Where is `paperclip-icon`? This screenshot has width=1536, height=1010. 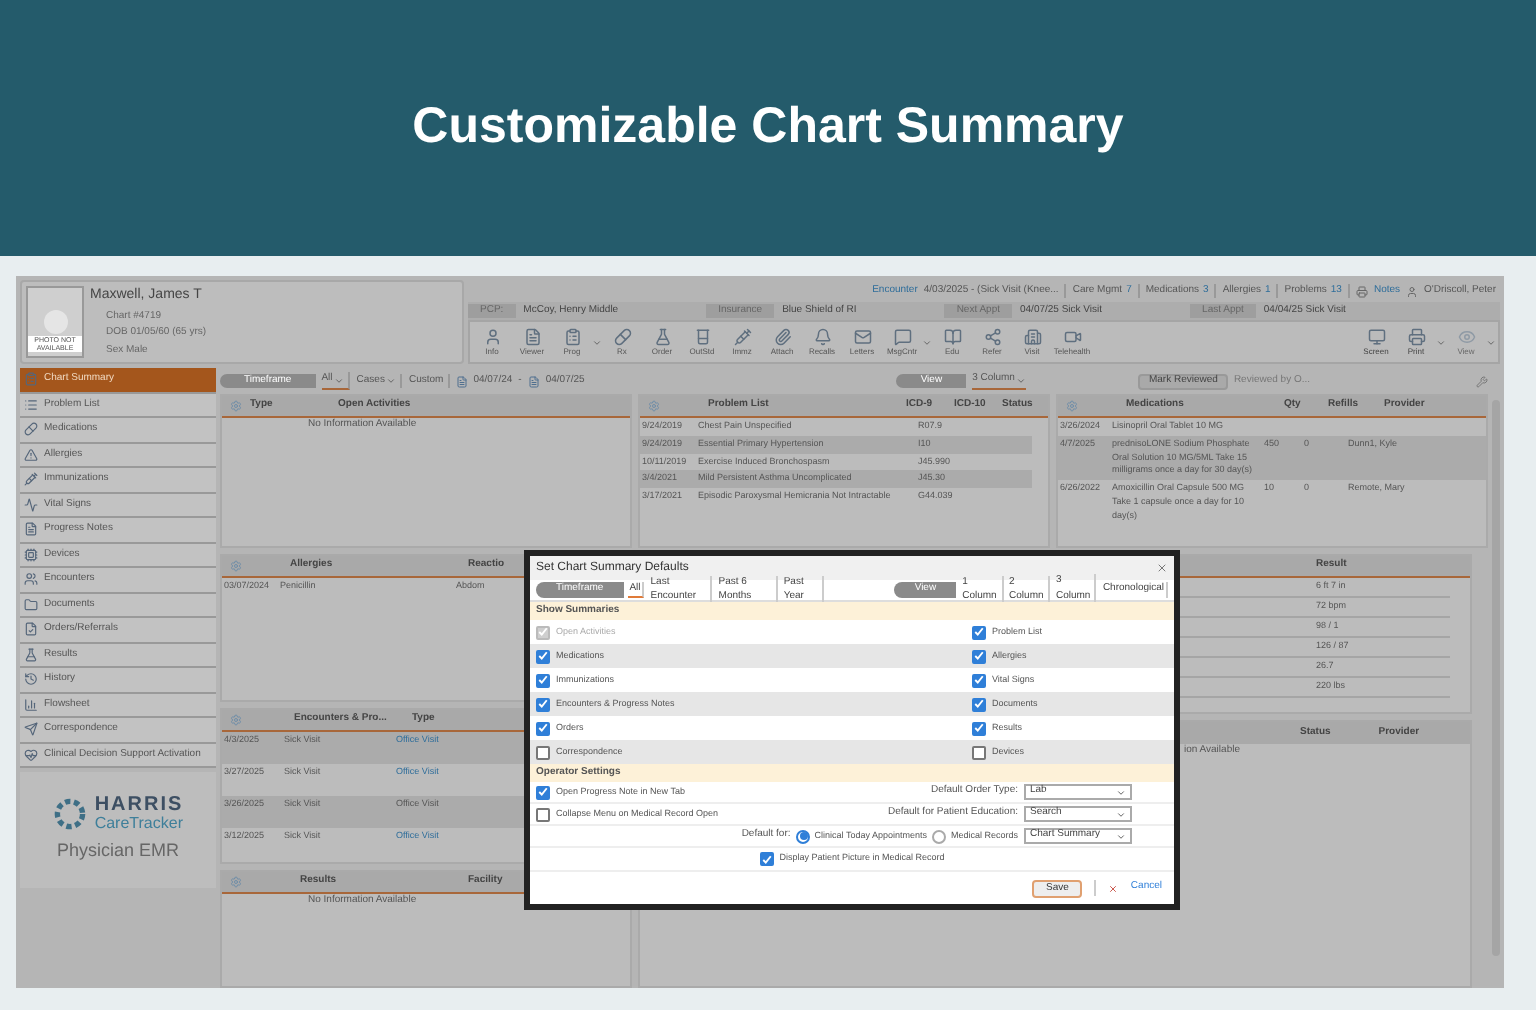 paperclip-icon is located at coordinates (782, 336).